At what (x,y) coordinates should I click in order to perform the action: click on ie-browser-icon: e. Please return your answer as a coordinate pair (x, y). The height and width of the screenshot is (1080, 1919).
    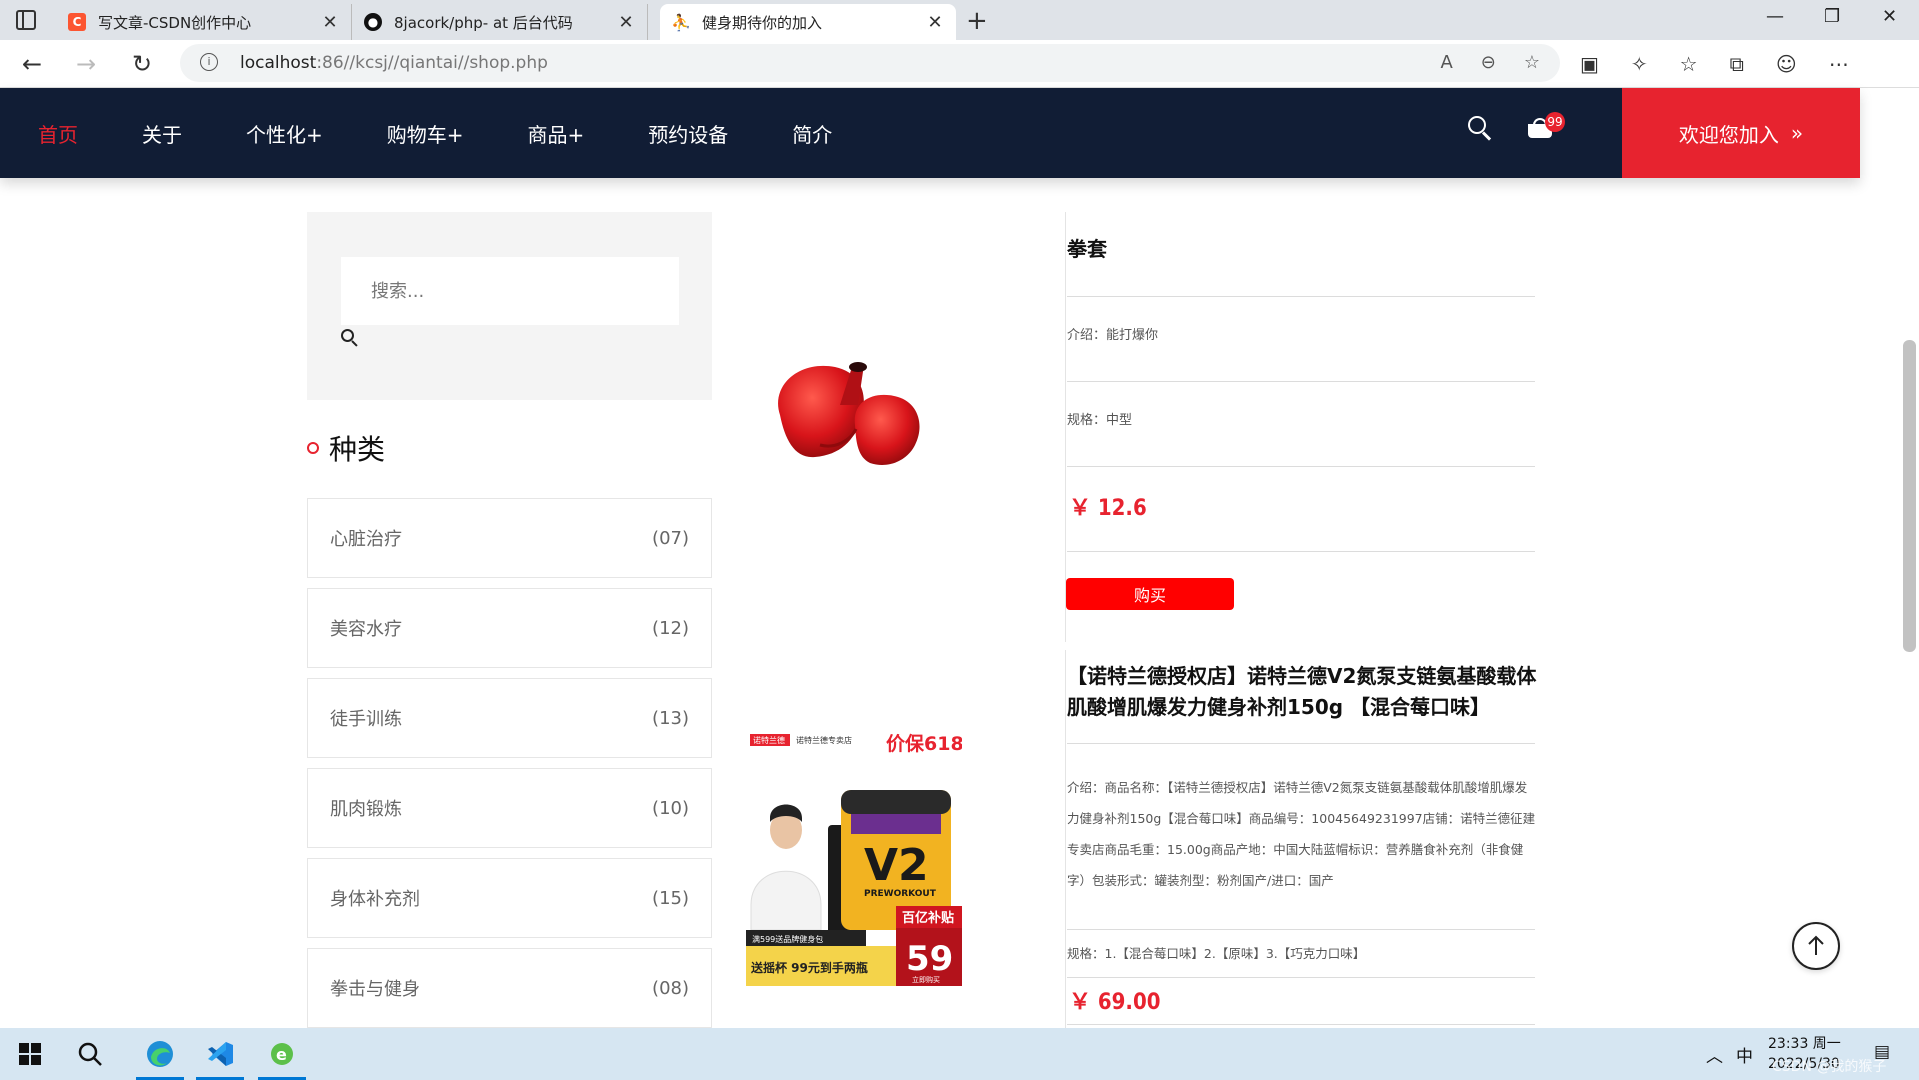
    Looking at the image, I should click on (282, 1054).